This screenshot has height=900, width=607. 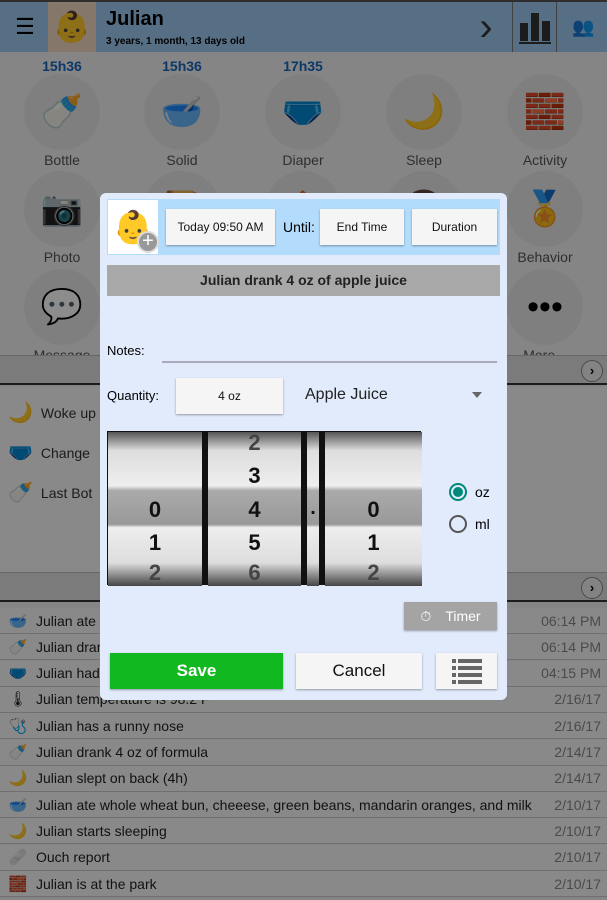 I want to click on picker-digit: 4, so click(x=254, y=509).